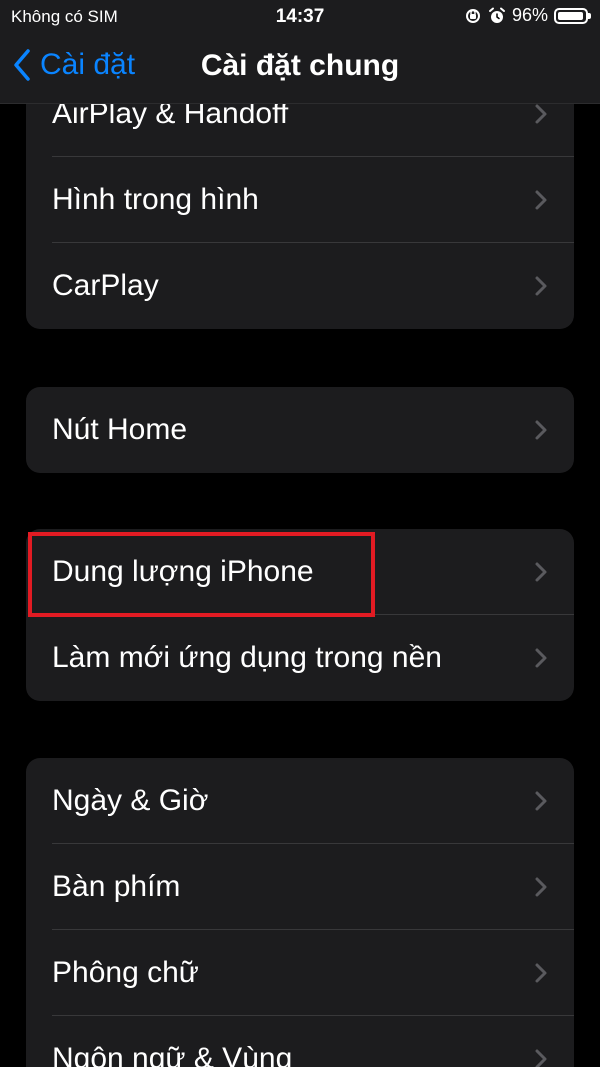 The image size is (600, 1067). Describe the element at coordinates (105, 285) in the screenshot. I see `row-label: CarPlay` at that location.